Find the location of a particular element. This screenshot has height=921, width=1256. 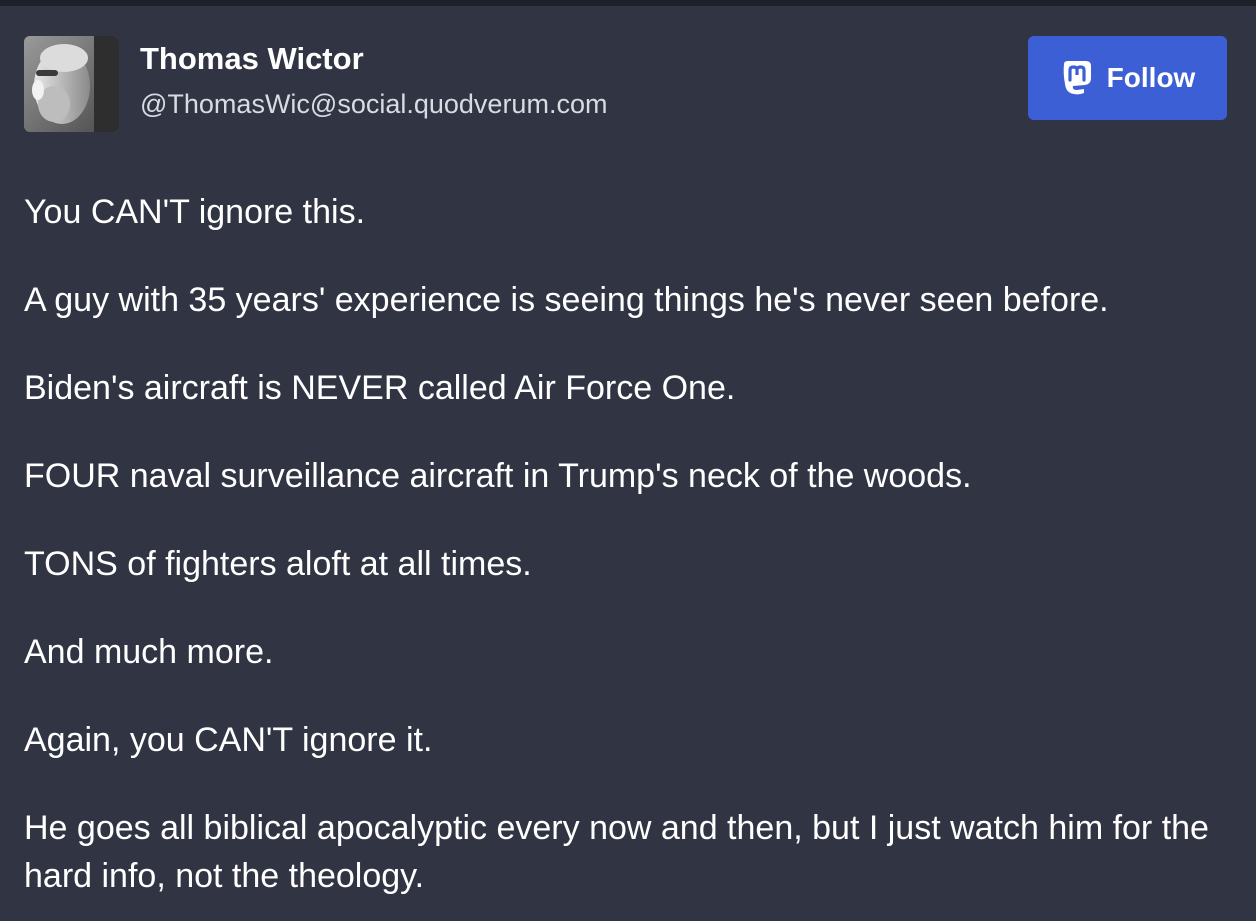

follow-button: Follow is located at coordinates (1127, 78).